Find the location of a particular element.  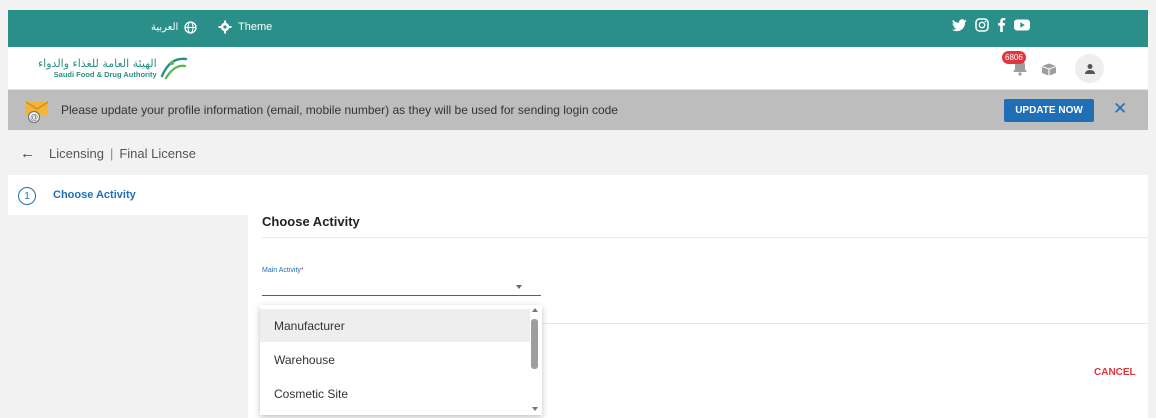

twitter-icon is located at coordinates (959, 25).